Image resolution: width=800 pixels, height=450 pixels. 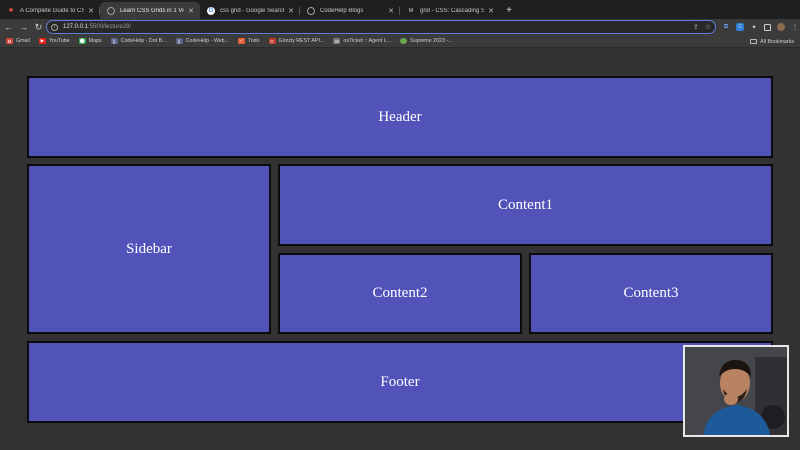 What do you see at coordinates (740, 27) in the screenshot?
I see `extension-icon: C` at bounding box center [740, 27].